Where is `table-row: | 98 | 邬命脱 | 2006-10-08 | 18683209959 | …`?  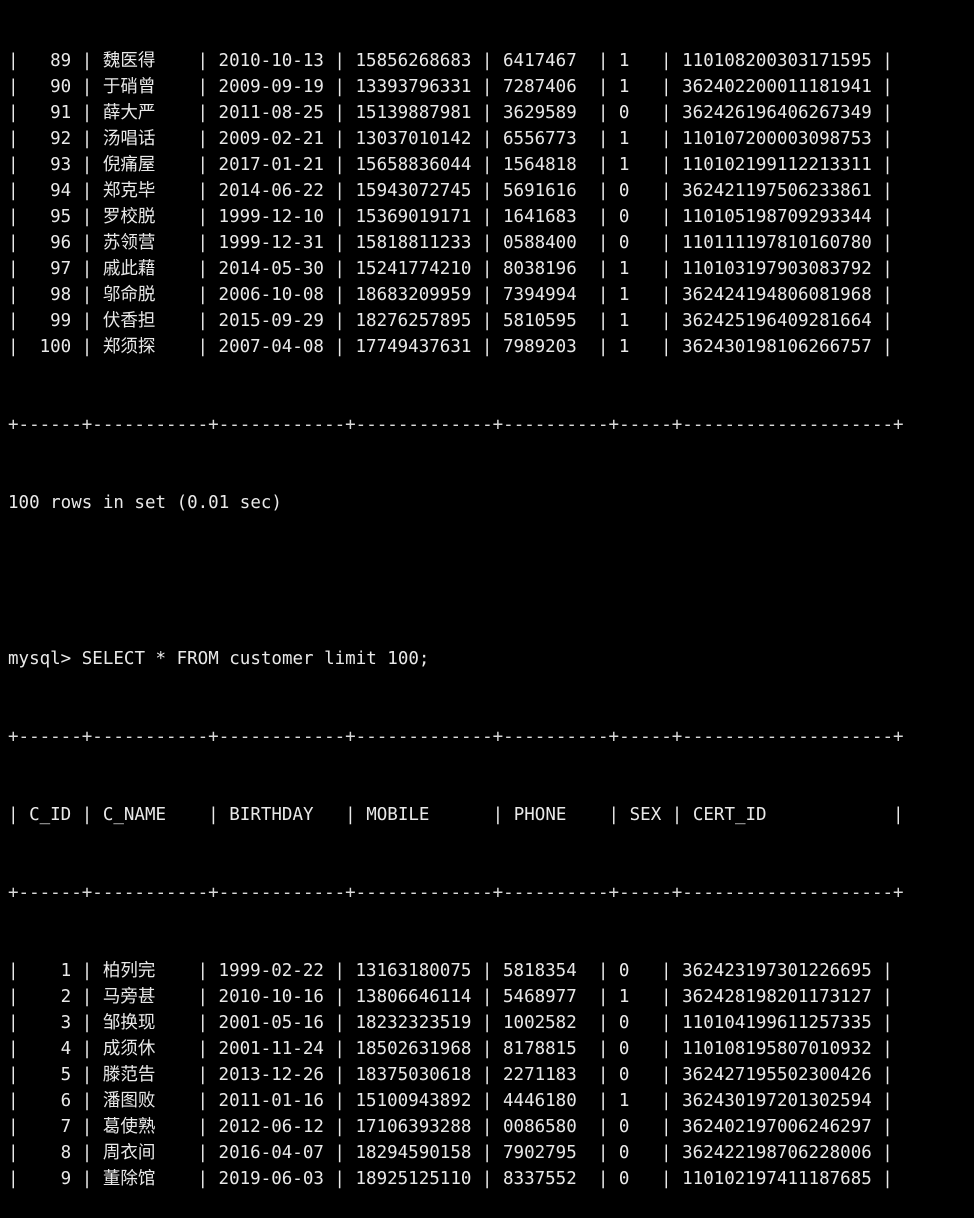
table-row: | 98 | 邬命脱 | 2006-10-08 | 18683209959 | … is located at coordinates (450, 295).